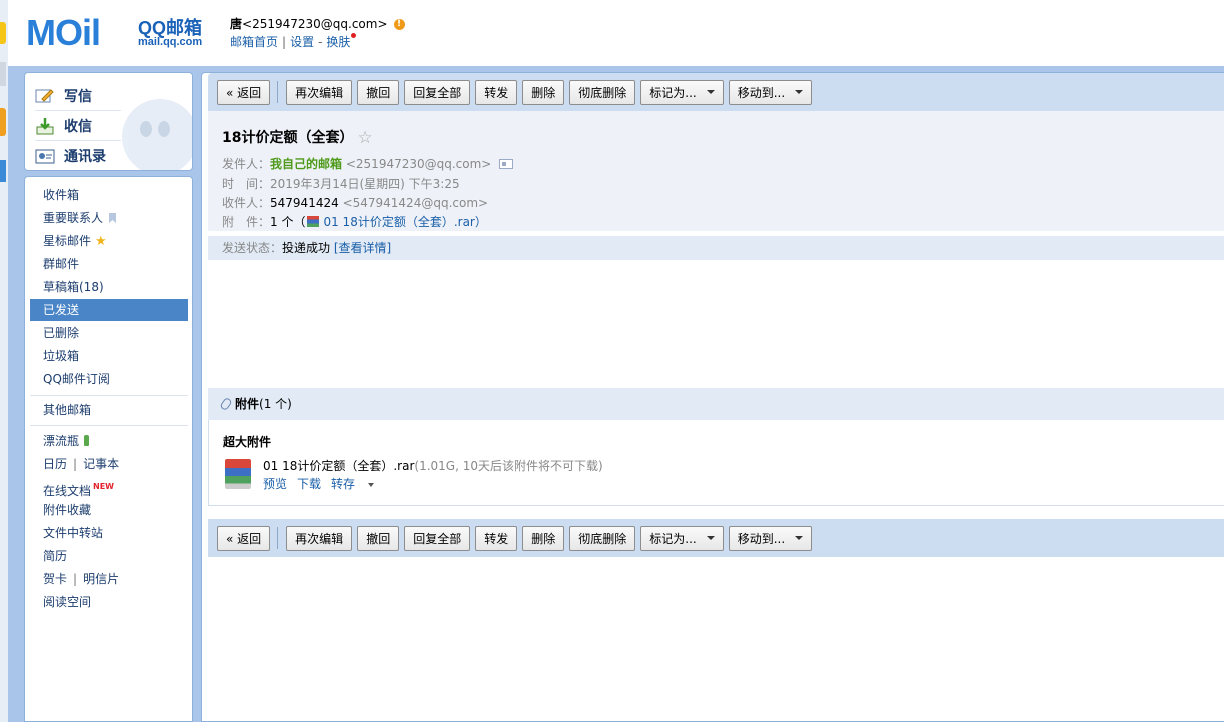  I want to click on download-link: 下载, so click(309, 484).